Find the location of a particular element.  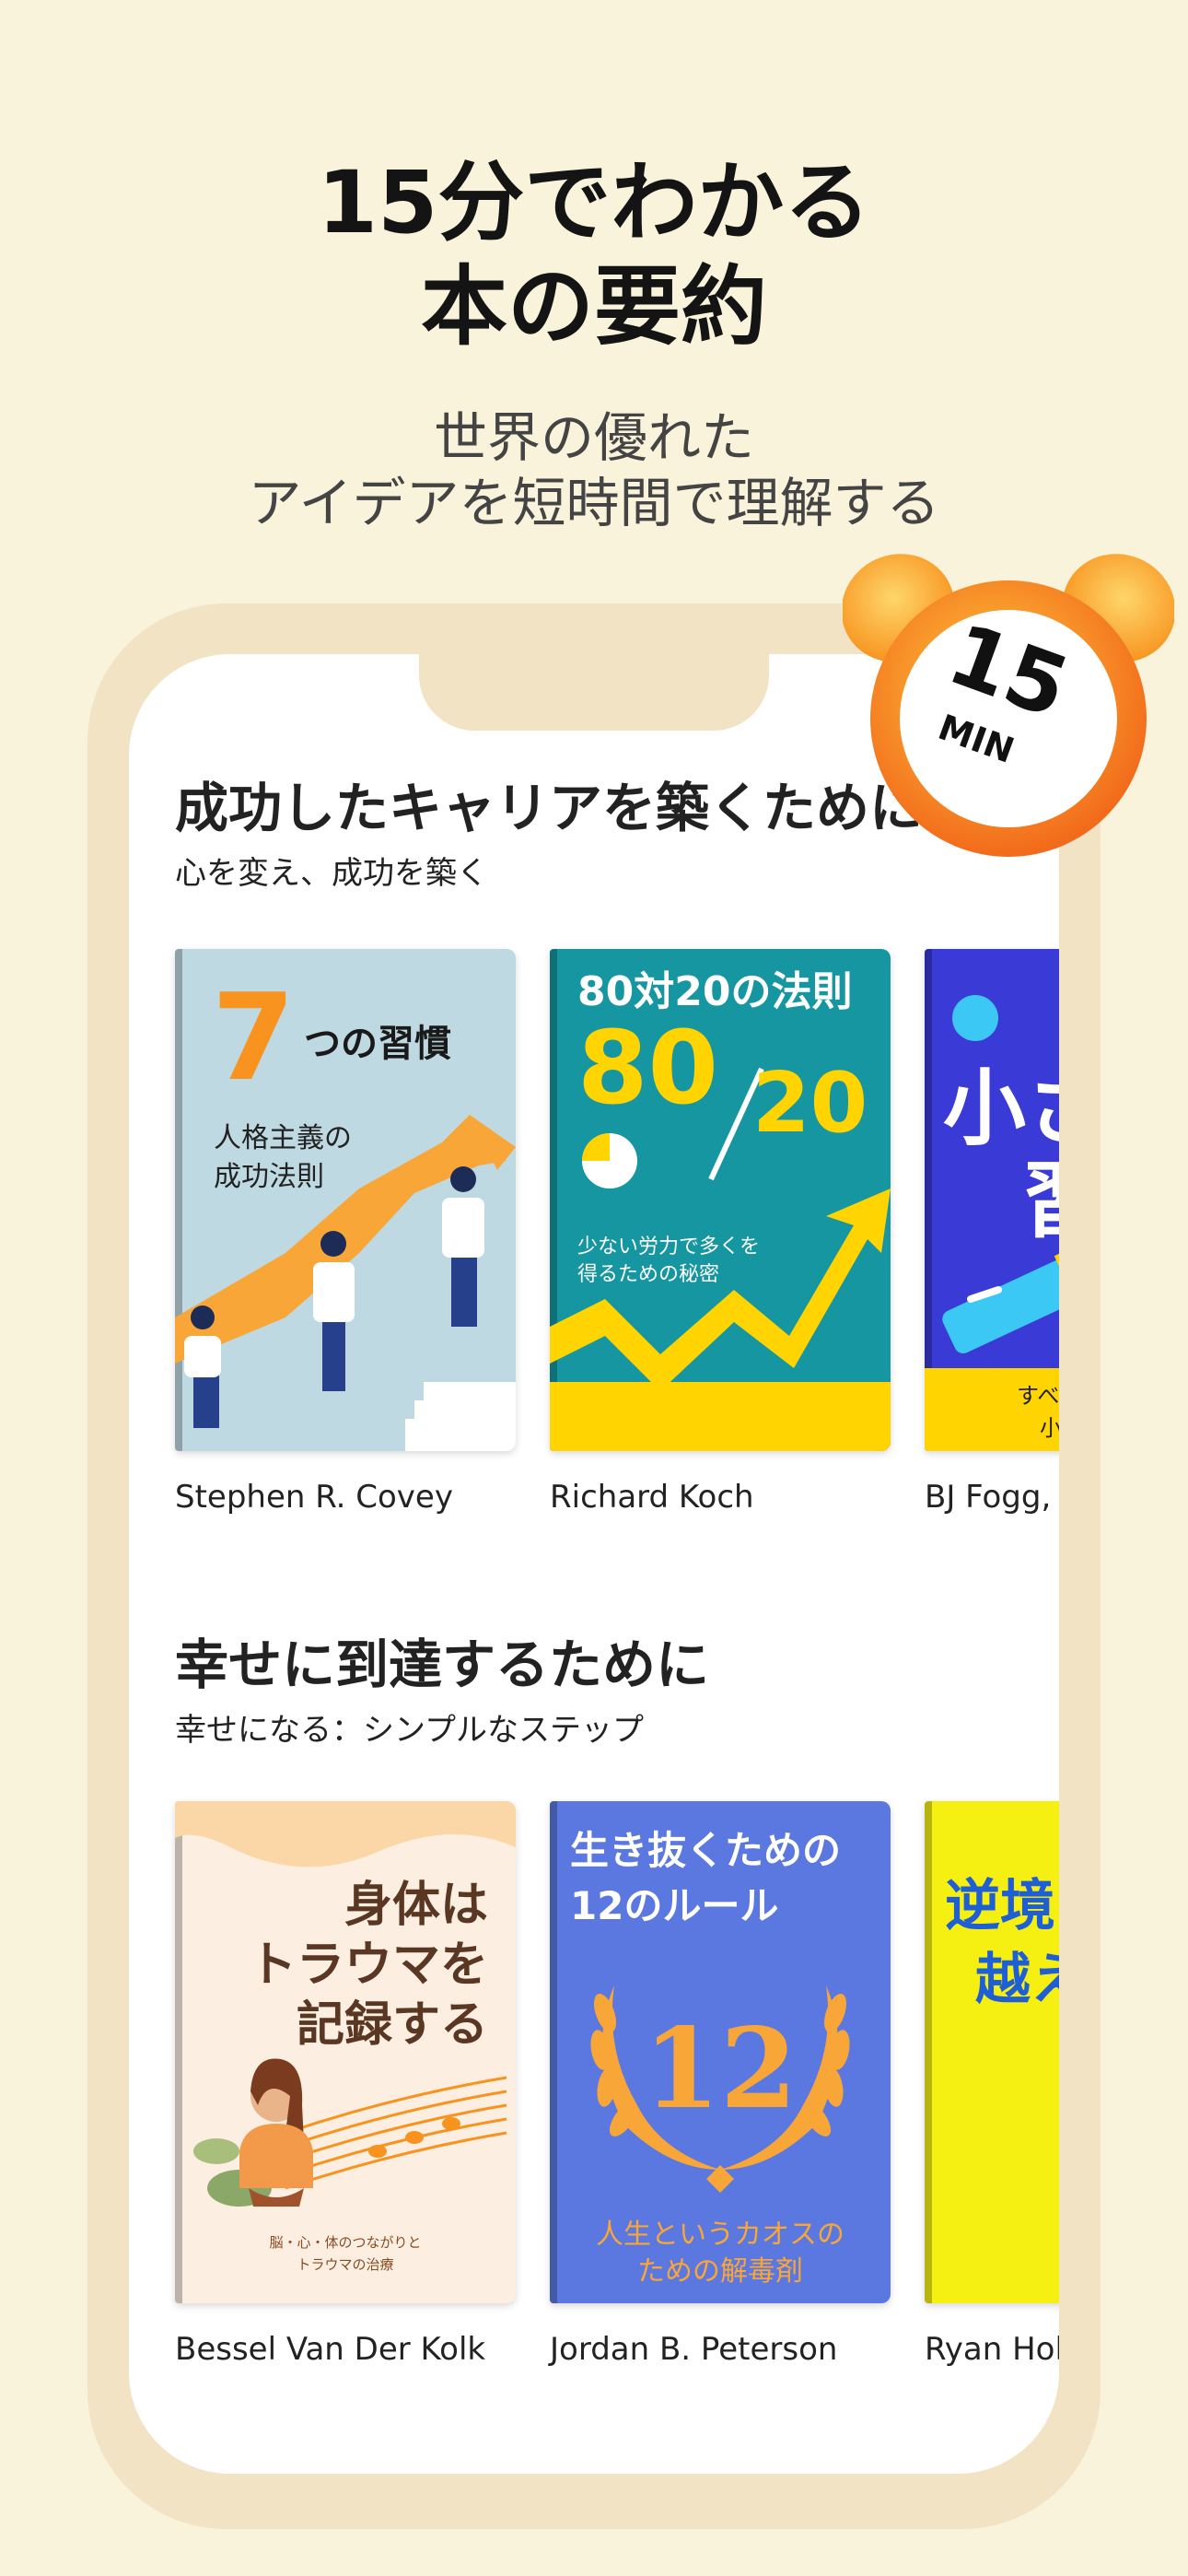

book-cover-title-2: 12のルール is located at coordinates (674, 1905).